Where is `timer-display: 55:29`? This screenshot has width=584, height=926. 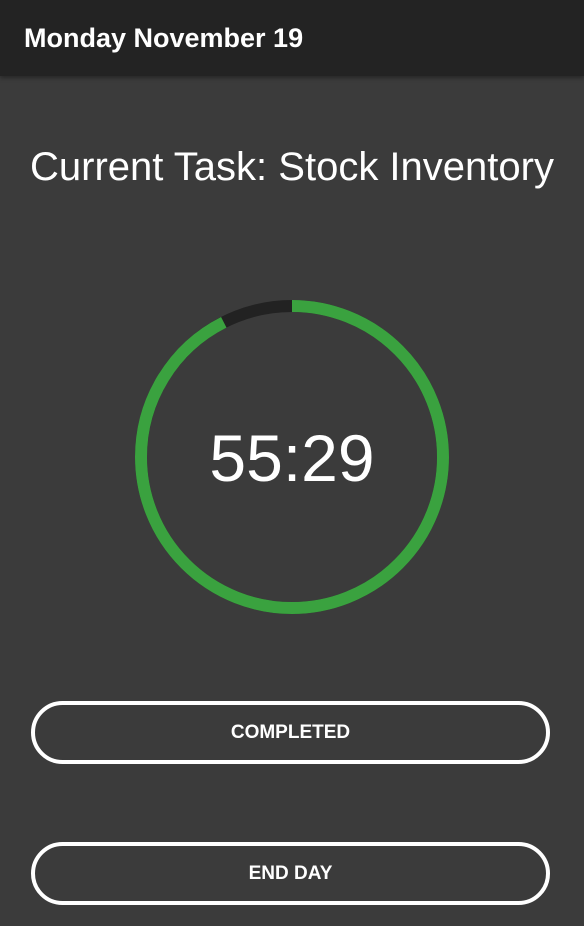
timer-display: 55:29 is located at coordinates (292, 458).